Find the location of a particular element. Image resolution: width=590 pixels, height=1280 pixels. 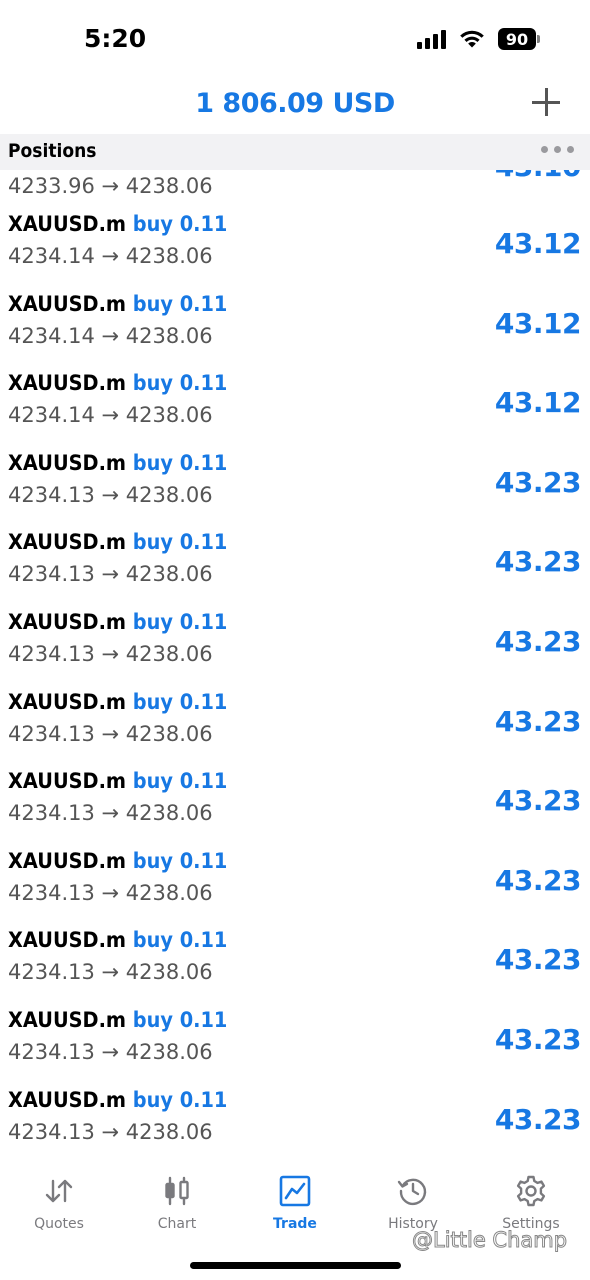

trade-icon is located at coordinates (295, 1191).